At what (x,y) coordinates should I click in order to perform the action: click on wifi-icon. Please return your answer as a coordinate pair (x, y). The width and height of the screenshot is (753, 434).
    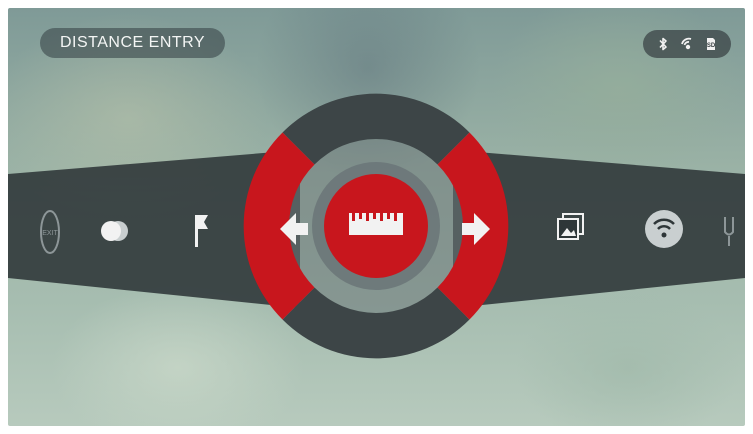
    Looking at the image, I should click on (664, 229).